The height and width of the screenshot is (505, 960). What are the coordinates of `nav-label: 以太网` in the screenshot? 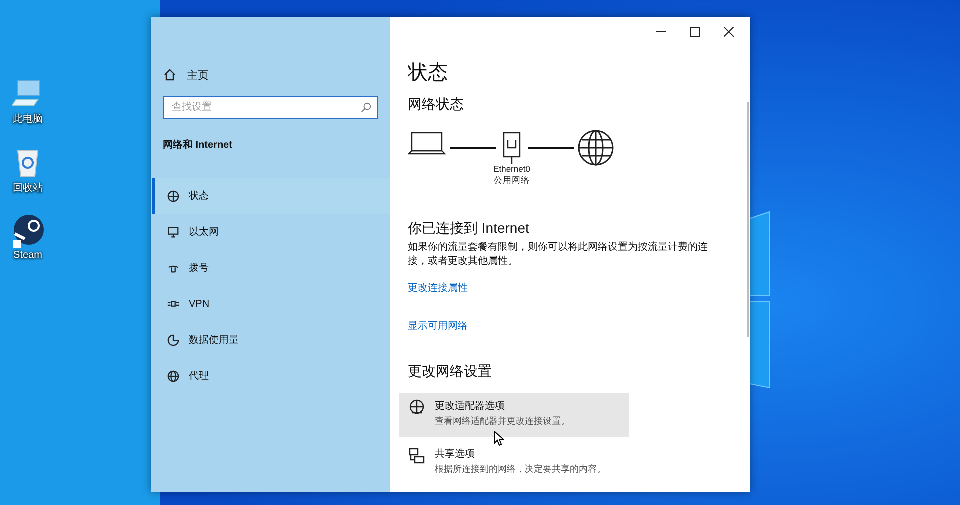 It's located at (204, 232).